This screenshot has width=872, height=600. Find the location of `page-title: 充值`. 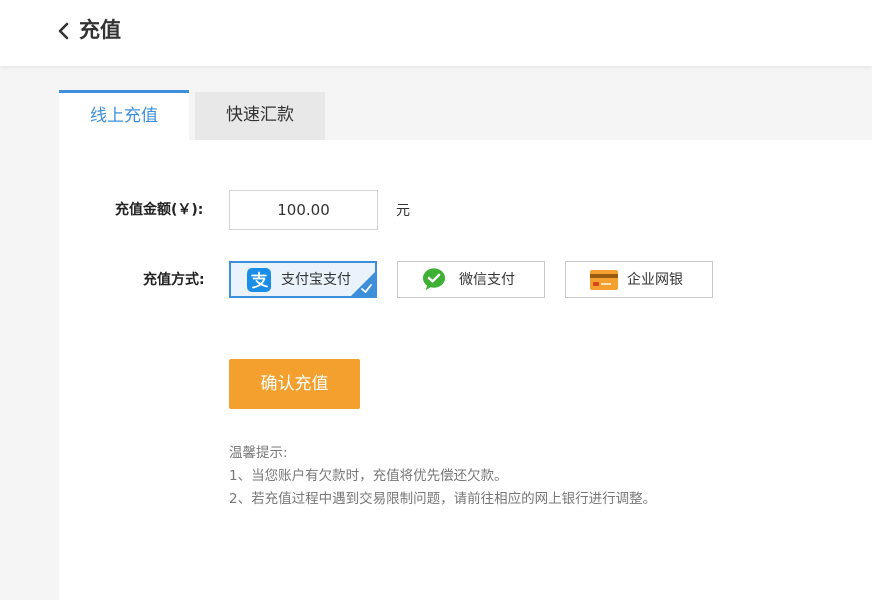

page-title: 充值 is located at coordinates (100, 30).